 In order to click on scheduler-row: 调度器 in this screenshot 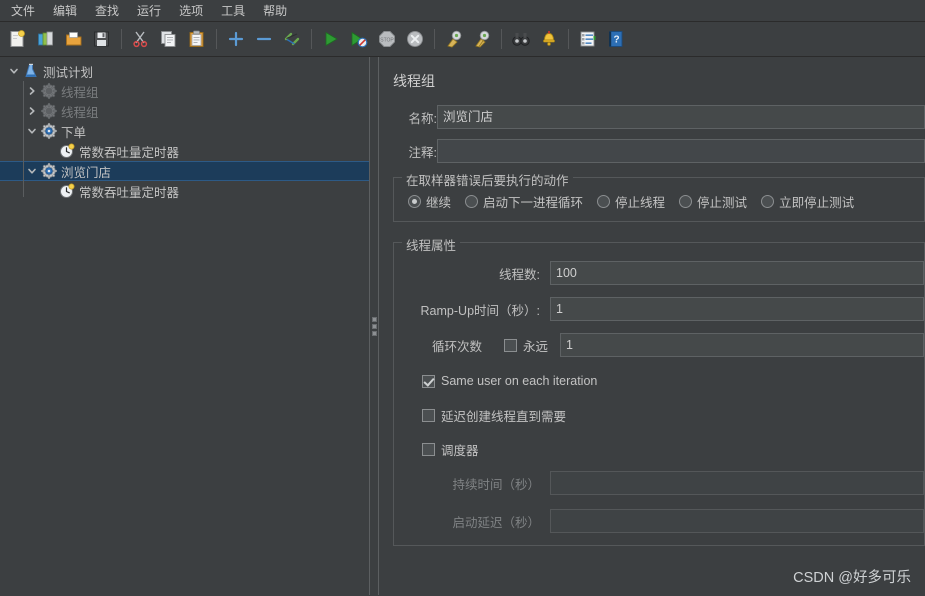, I will do `click(659, 449)`.